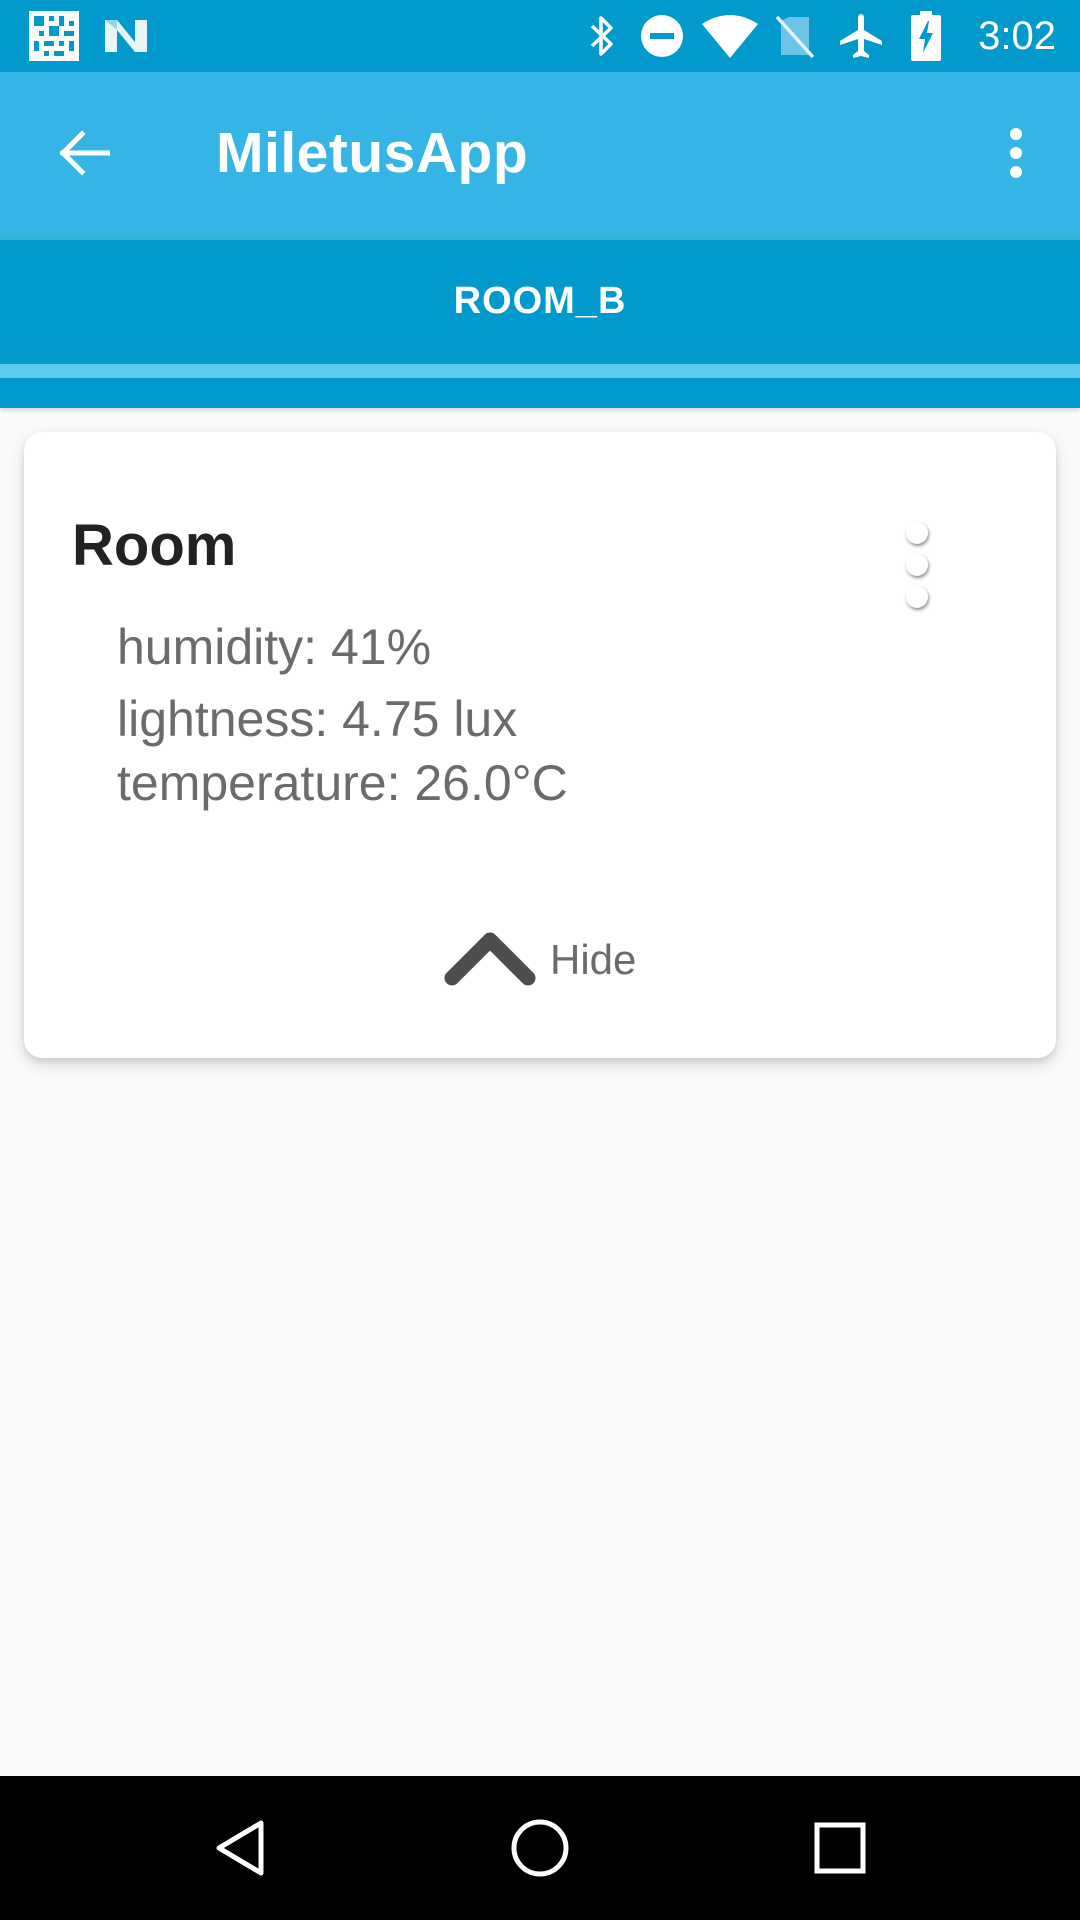 This screenshot has height=1920, width=1080. Describe the element at coordinates (540, 960) in the screenshot. I see `hide-button: Hide` at that location.